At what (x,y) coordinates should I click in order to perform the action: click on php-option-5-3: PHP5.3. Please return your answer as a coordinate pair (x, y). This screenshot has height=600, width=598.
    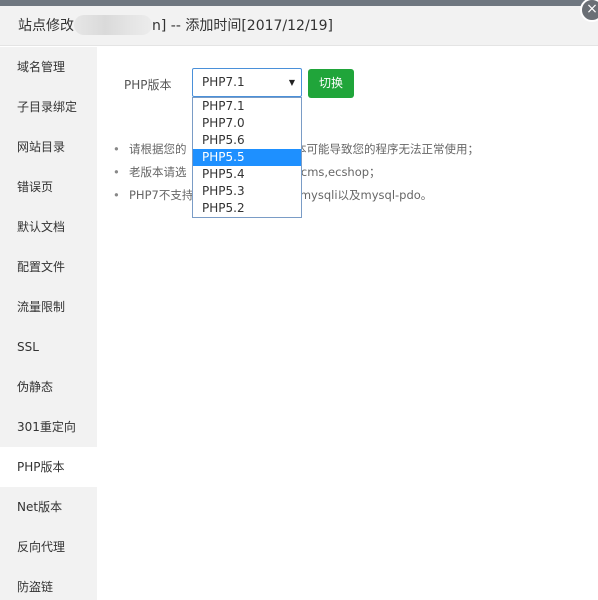
    Looking at the image, I should click on (247, 191).